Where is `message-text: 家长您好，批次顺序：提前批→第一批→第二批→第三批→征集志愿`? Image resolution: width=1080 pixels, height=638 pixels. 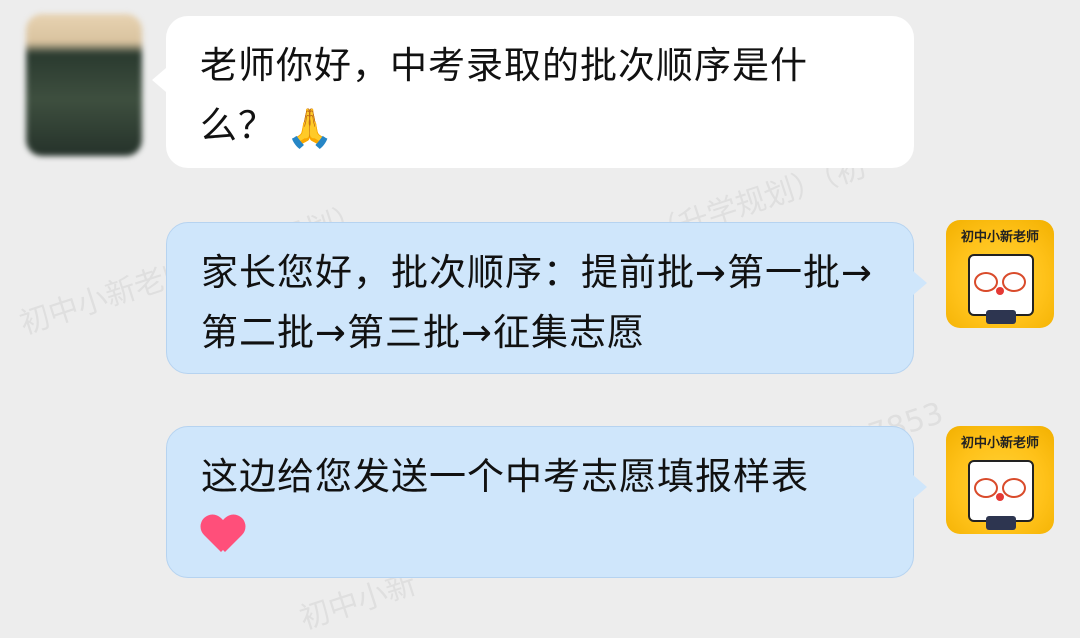
message-text: 家长您好，批次顺序：提前批→第一批→第二批→第三批→征集志愿 is located at coordinates (537, 302).